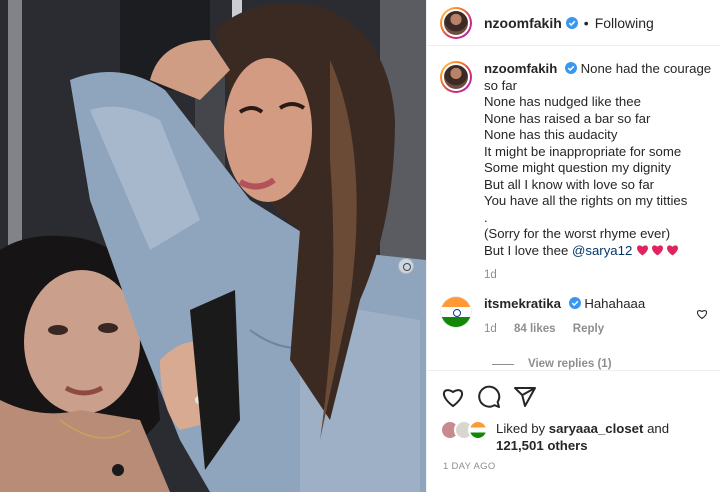  I want to click on caption-line: You have all the rights on my titties, so click(586, 200).